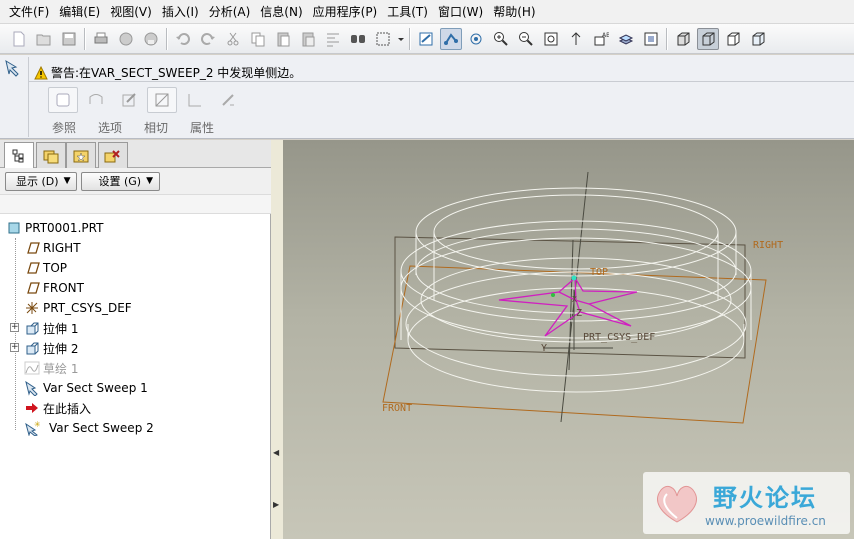 This screenshot has width=854, height=539. I want to click on tree-item-front: FRONT, so click(135, 288).